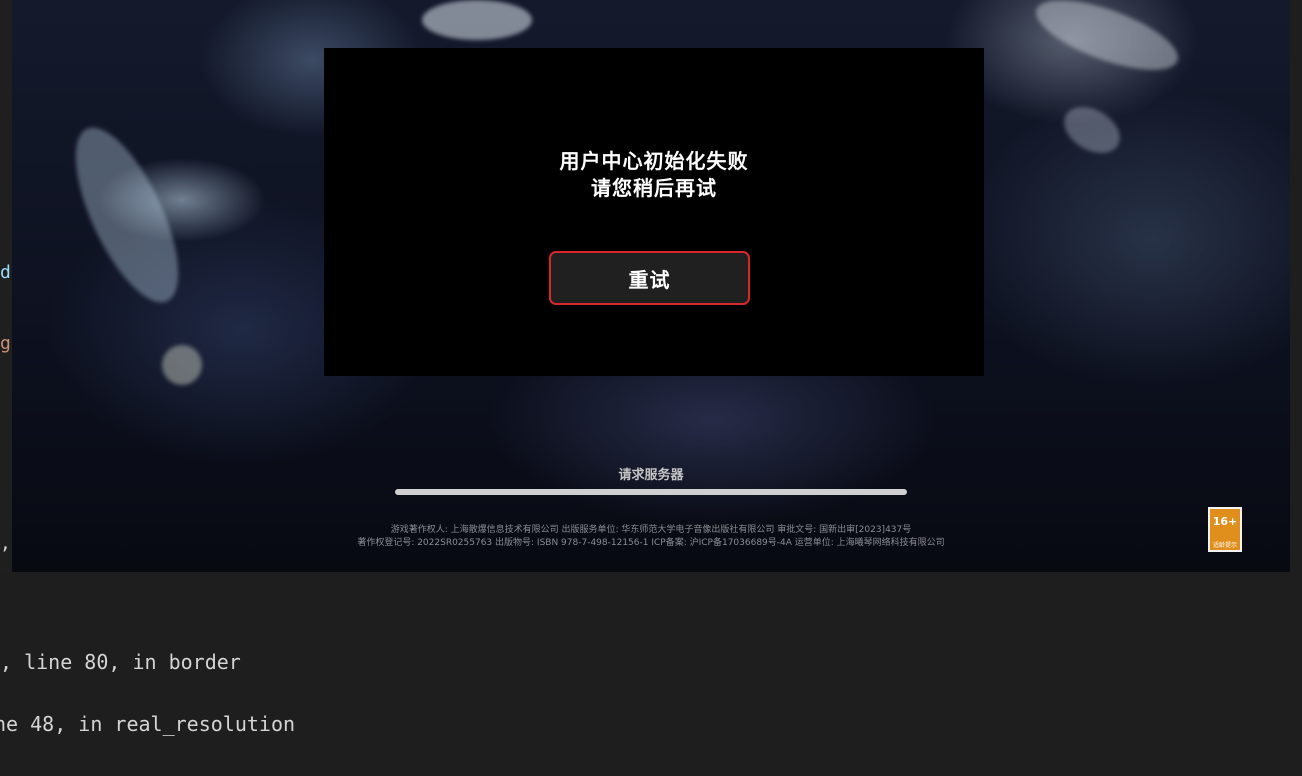 Image resolution: width=1302 pixels, height=776 pixels. Describe the element at coordinates (654, 161) in the screenshot. I see `error-message: 用户中心初始化失败` at that location.